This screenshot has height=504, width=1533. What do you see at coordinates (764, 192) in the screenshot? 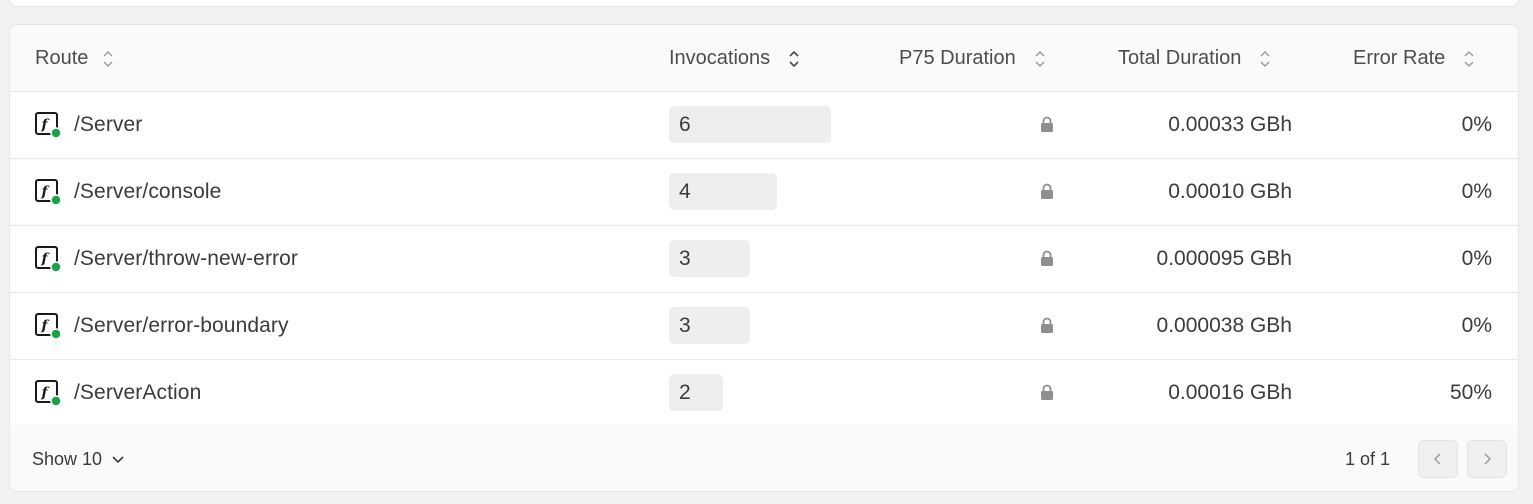
I see `table-row: f/Server/console 4 0.00010 GBh 0%` at bounding box center [764, 192].